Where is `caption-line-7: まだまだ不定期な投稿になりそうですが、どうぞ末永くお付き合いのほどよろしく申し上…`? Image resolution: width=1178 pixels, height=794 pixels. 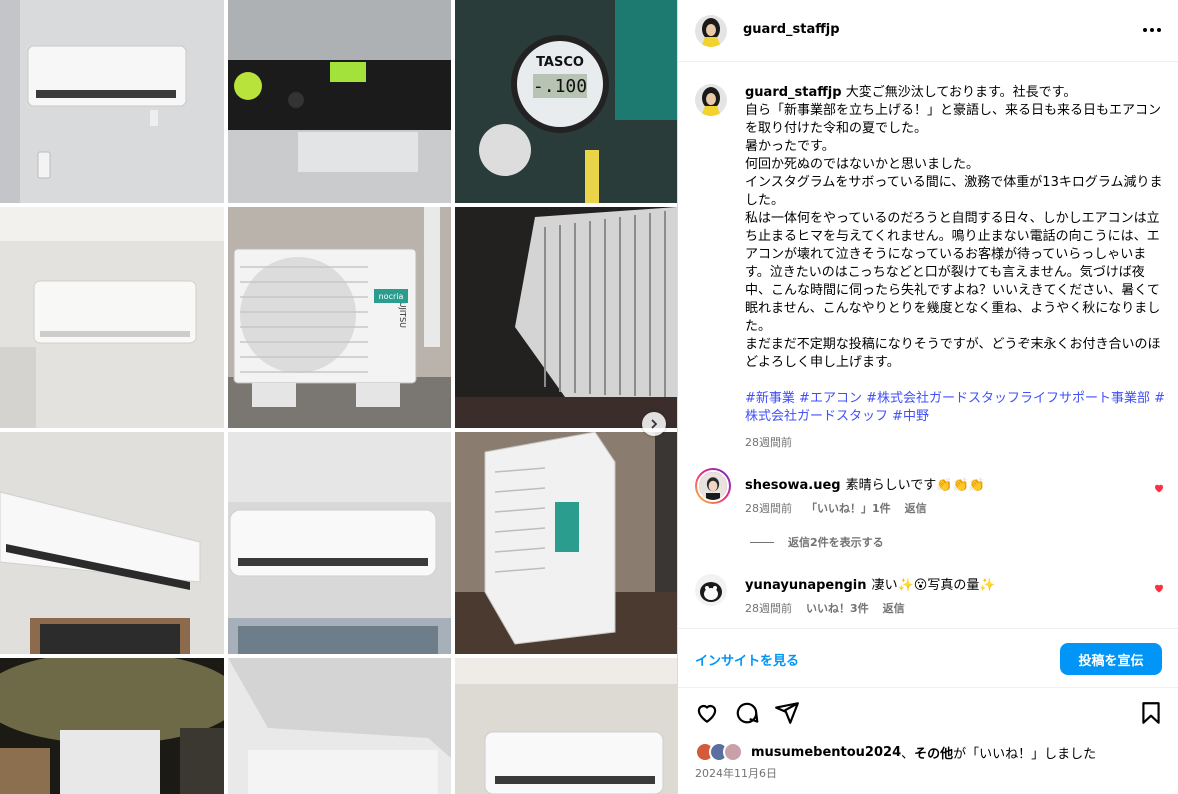
caption-line-7: まだまだ不定期な投稿になりそうですが、どうぞ末永くお付き合いのほどよろしく申し上… is located at coordinates (953, 353).